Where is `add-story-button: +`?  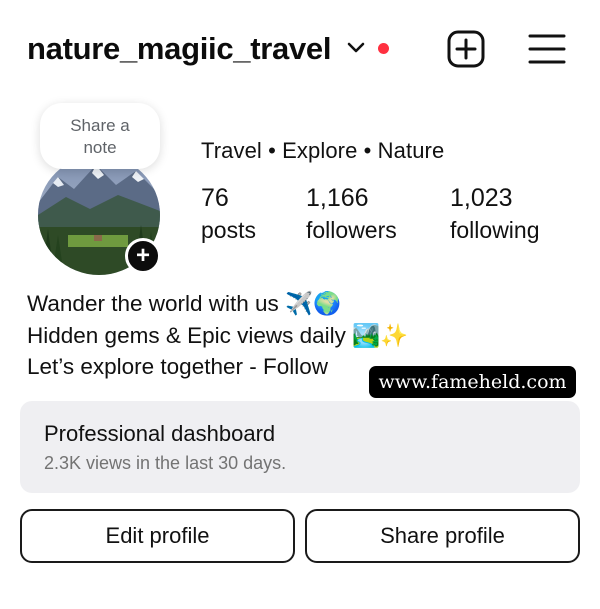 add-story-button: + is located at coordinates (143, 256).